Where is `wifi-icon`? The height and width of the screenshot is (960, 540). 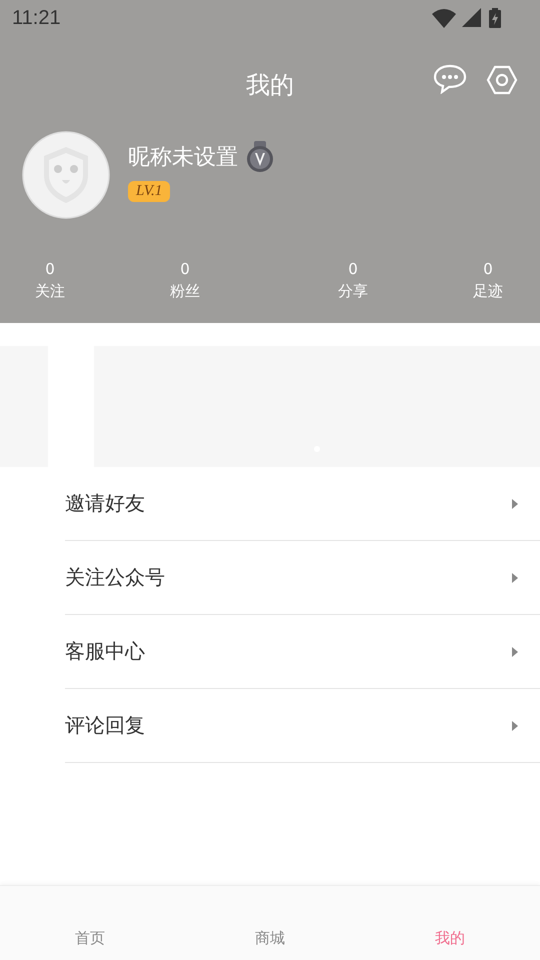
wifi-icon is located at coordinates (444, 18).